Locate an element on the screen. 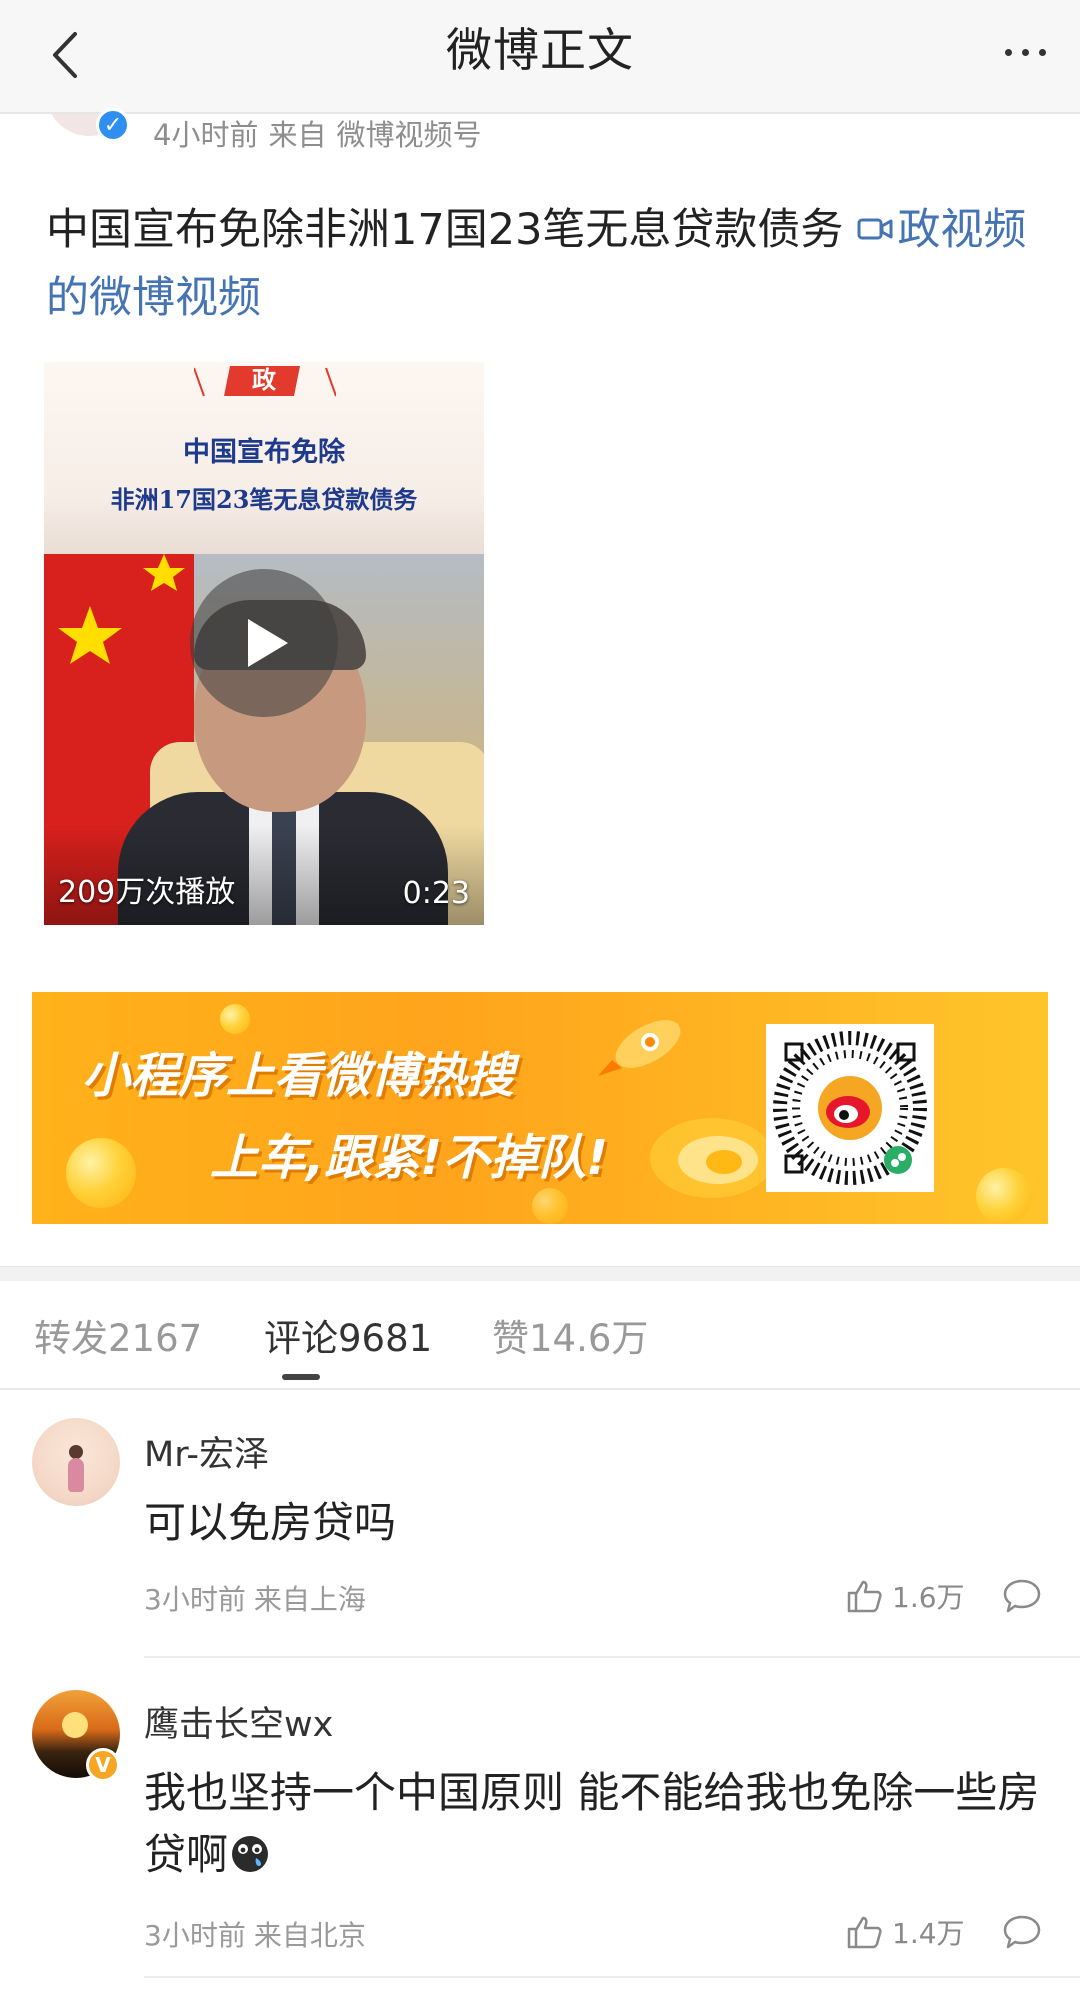  verified-badge-icon: V is located at coordinates (103, 1765).